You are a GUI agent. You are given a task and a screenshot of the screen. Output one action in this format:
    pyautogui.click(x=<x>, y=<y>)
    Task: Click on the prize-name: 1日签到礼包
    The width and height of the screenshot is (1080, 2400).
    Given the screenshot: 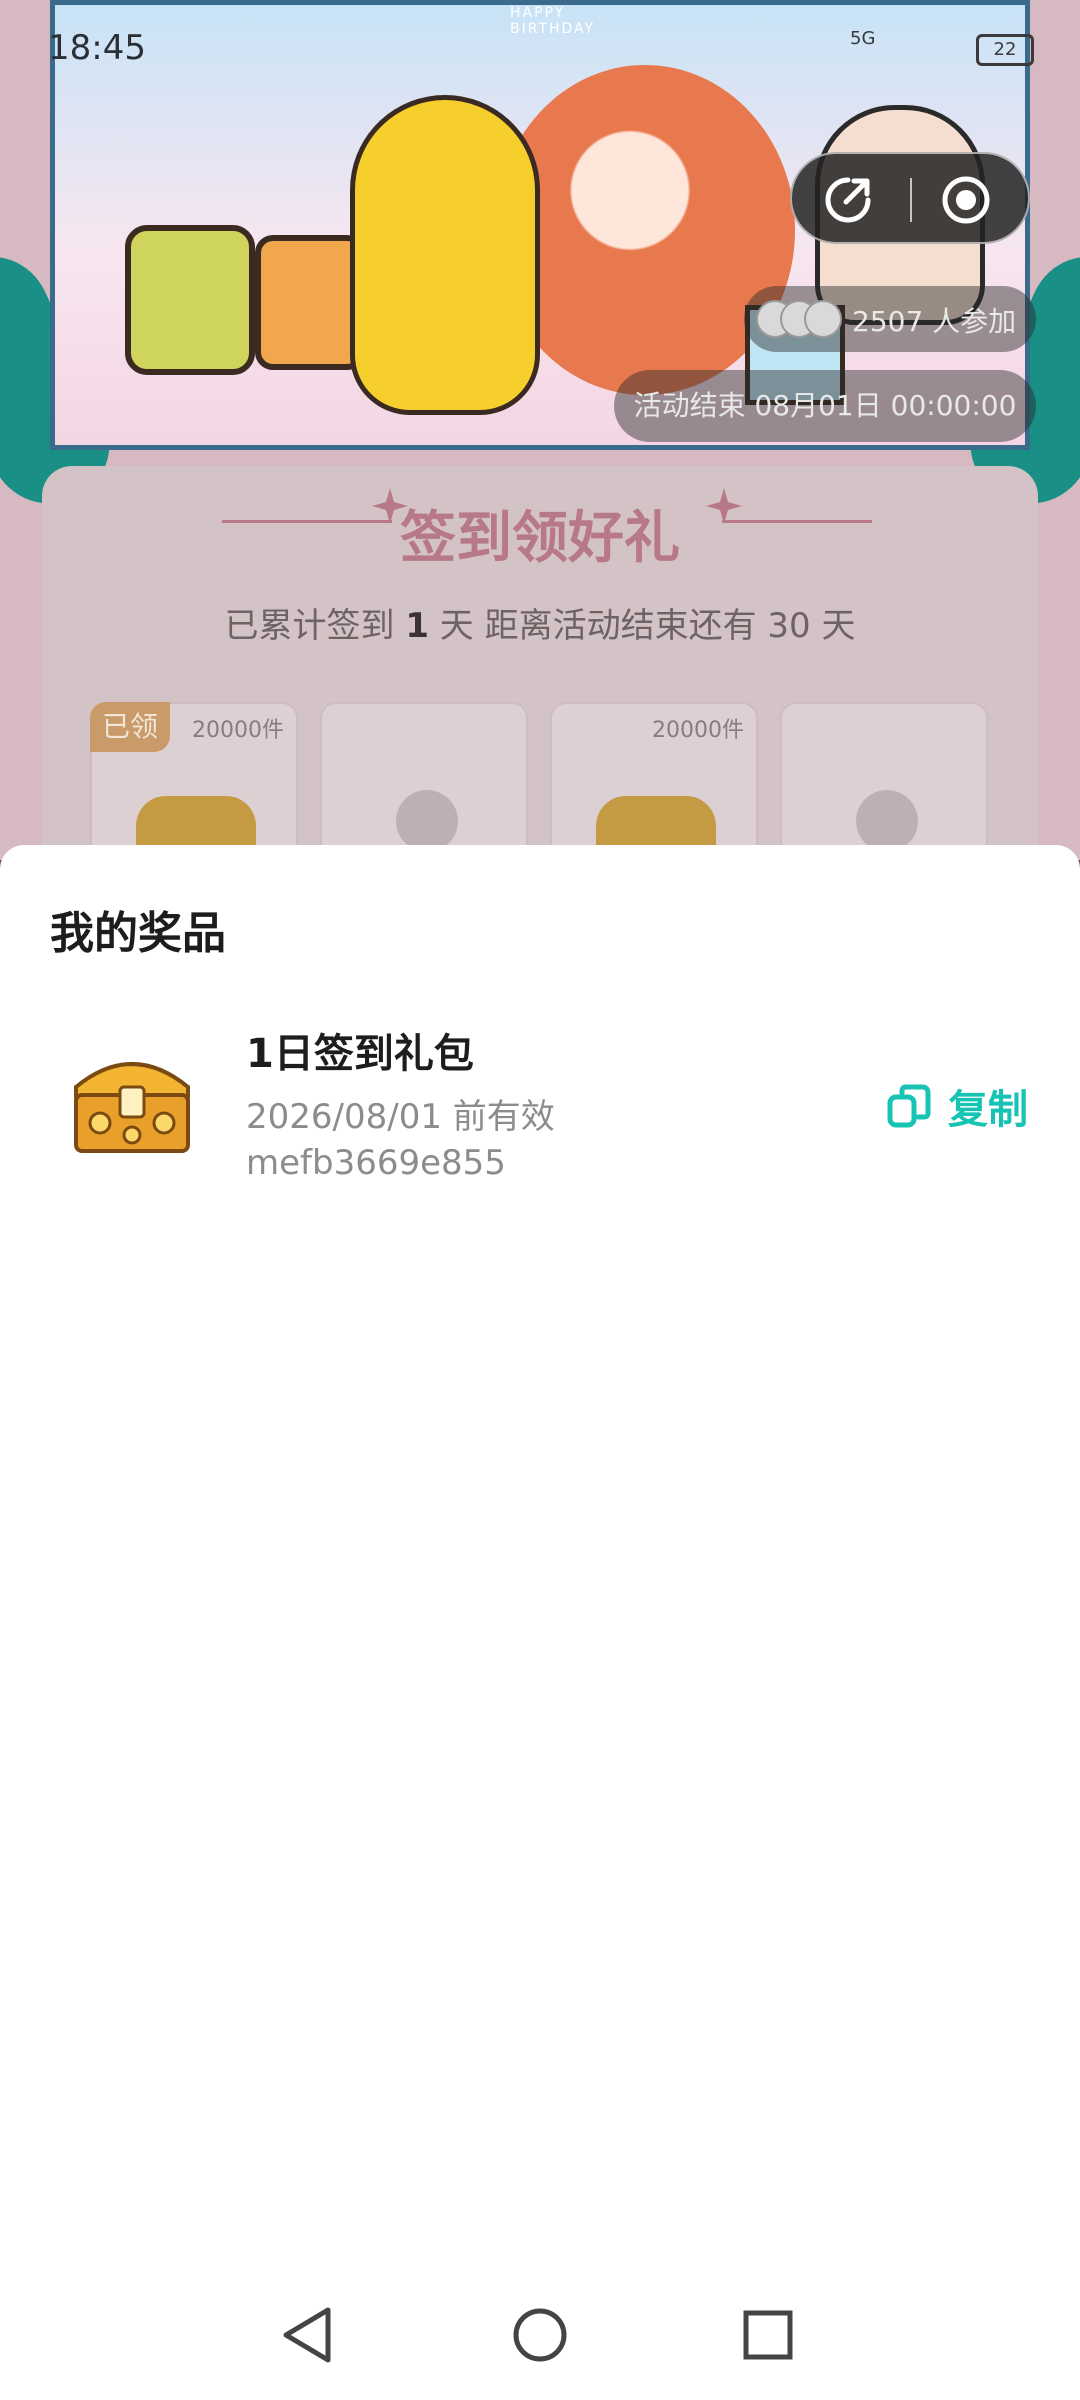 What is the action you would take?
    pyautogui.click(x=360, y=1054)
    